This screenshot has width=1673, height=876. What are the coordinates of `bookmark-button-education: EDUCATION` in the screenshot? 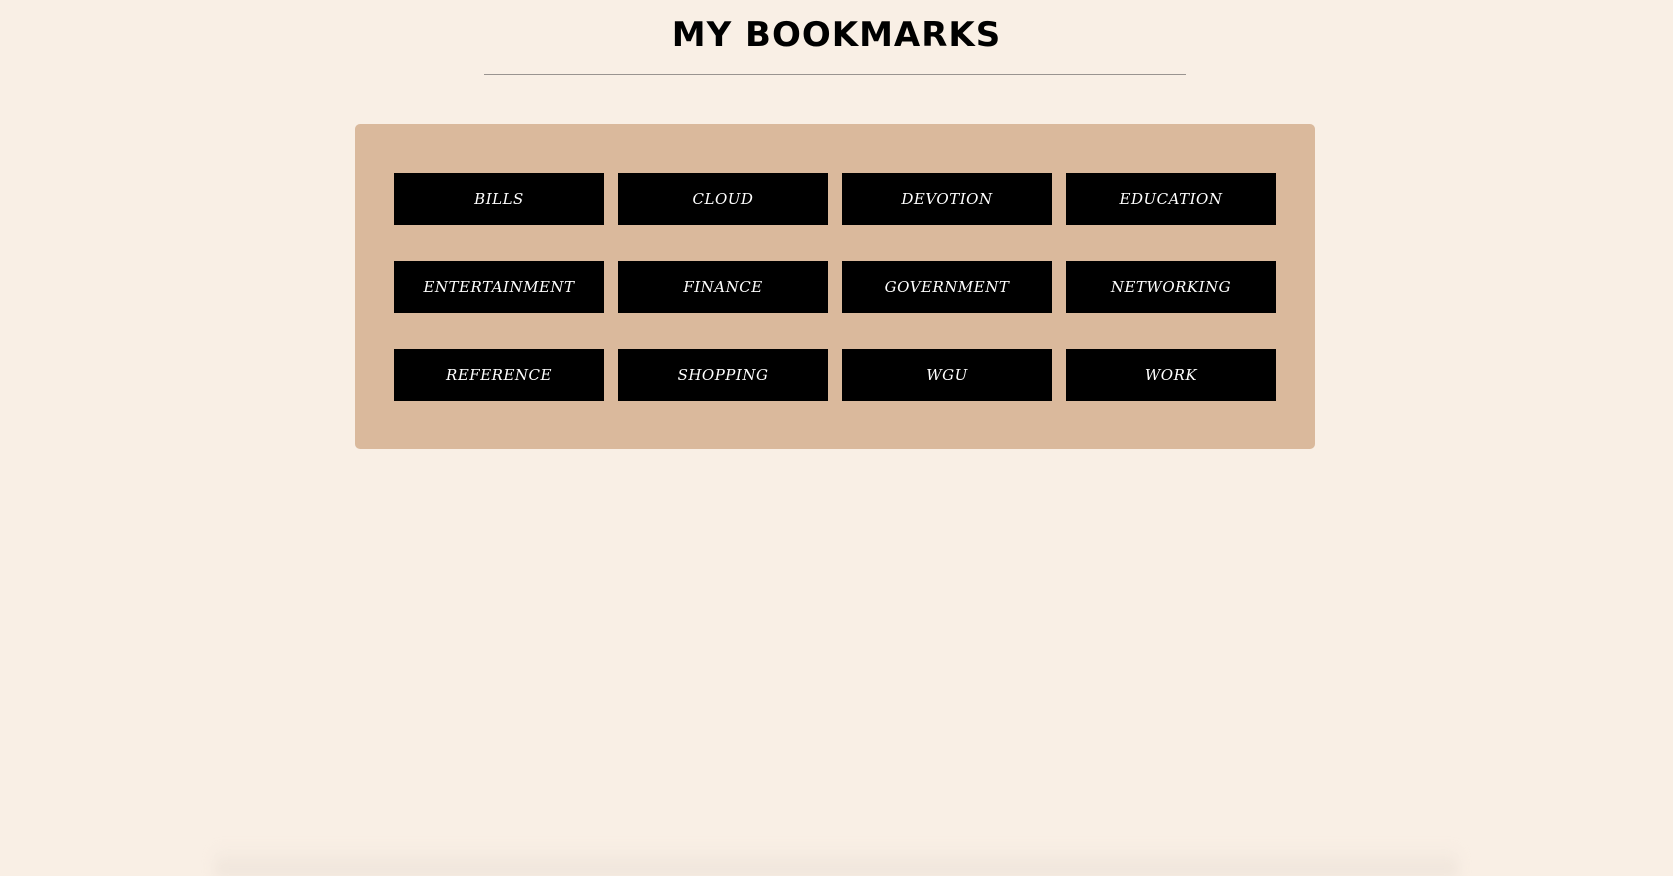 It's located at (1171, 199).